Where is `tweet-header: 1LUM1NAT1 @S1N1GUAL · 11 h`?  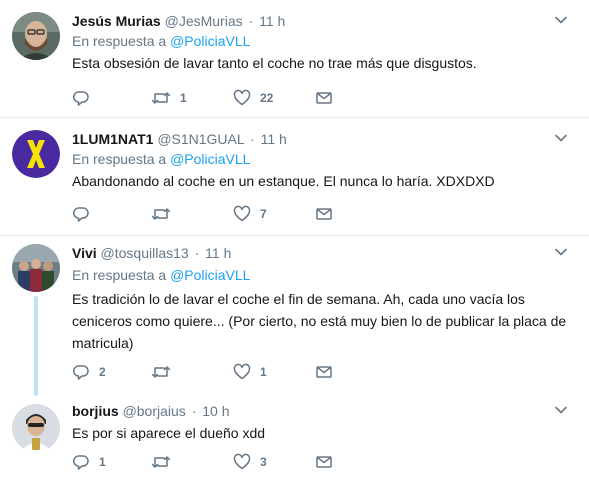
tweet-header: 1LUM1NAT1 @S1N1GUAL · 11 h is located at coordinates (179, 139).